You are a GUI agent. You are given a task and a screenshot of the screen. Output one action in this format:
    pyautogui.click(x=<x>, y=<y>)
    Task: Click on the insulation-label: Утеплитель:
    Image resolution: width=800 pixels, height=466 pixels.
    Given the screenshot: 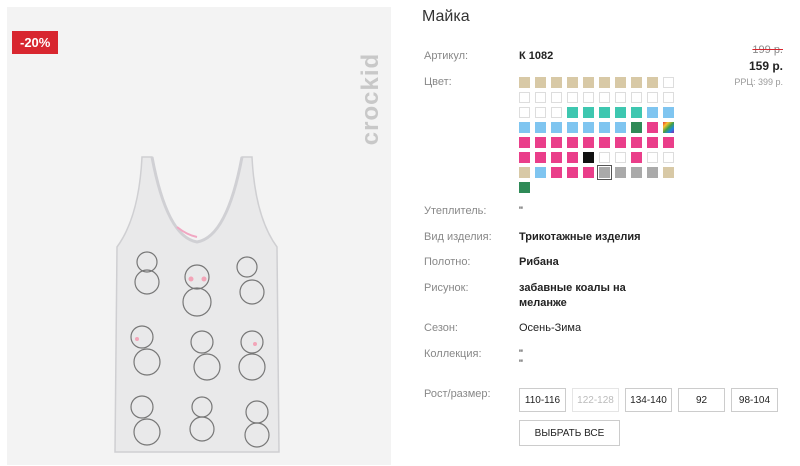 What is the action you would take?
    pyautogui.click(x=455, y=211)
    